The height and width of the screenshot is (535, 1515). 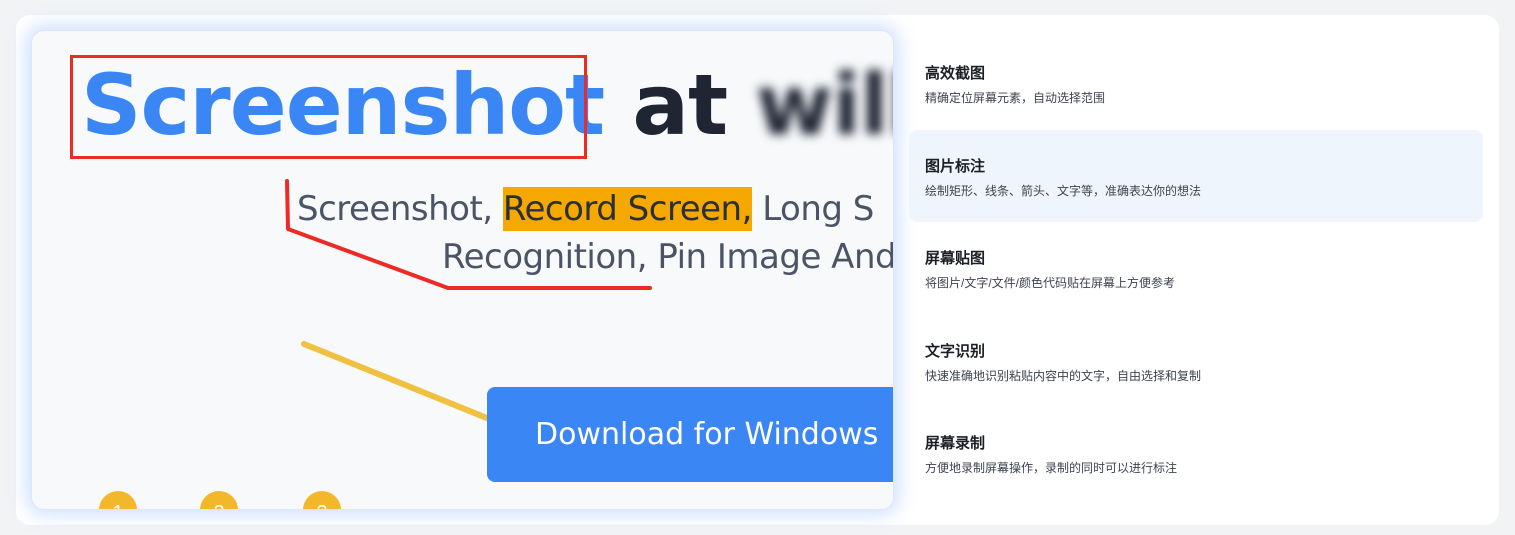 What do you see at coordinates (955, 166) in the screenshot?
I see `feature-title: 图片标注` at bounding box center [955, 166].